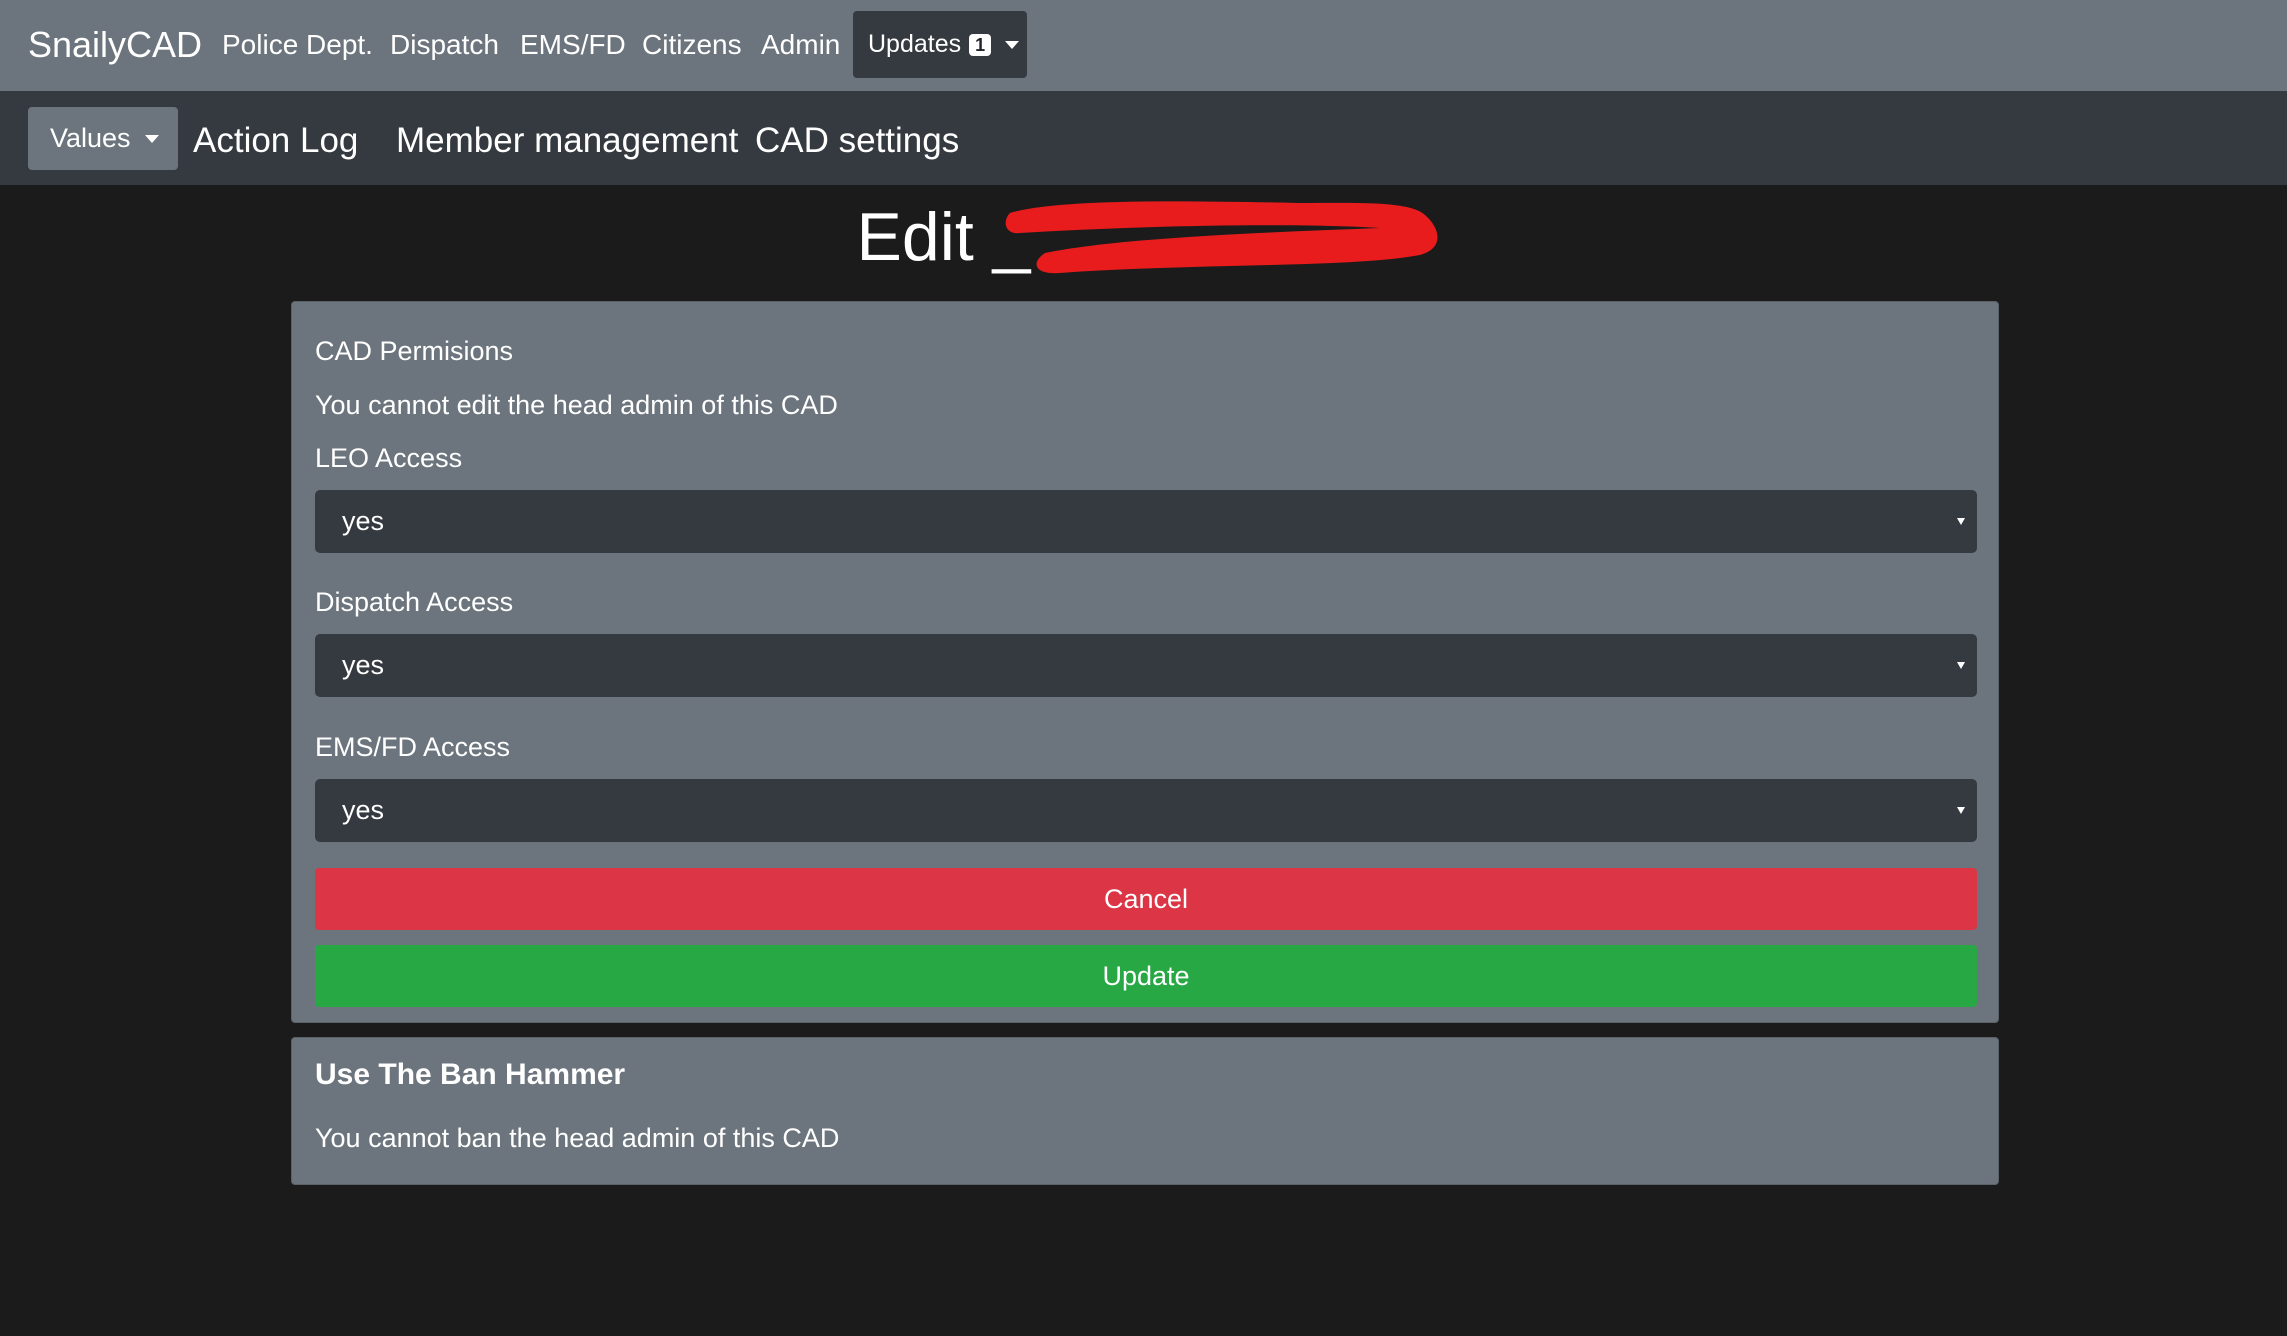 The width and height of the screenshot is (2287, 1336). Describe the element at coordinates (363, 521) in the screenshot. I see `leo-access-value: yes` at that location.